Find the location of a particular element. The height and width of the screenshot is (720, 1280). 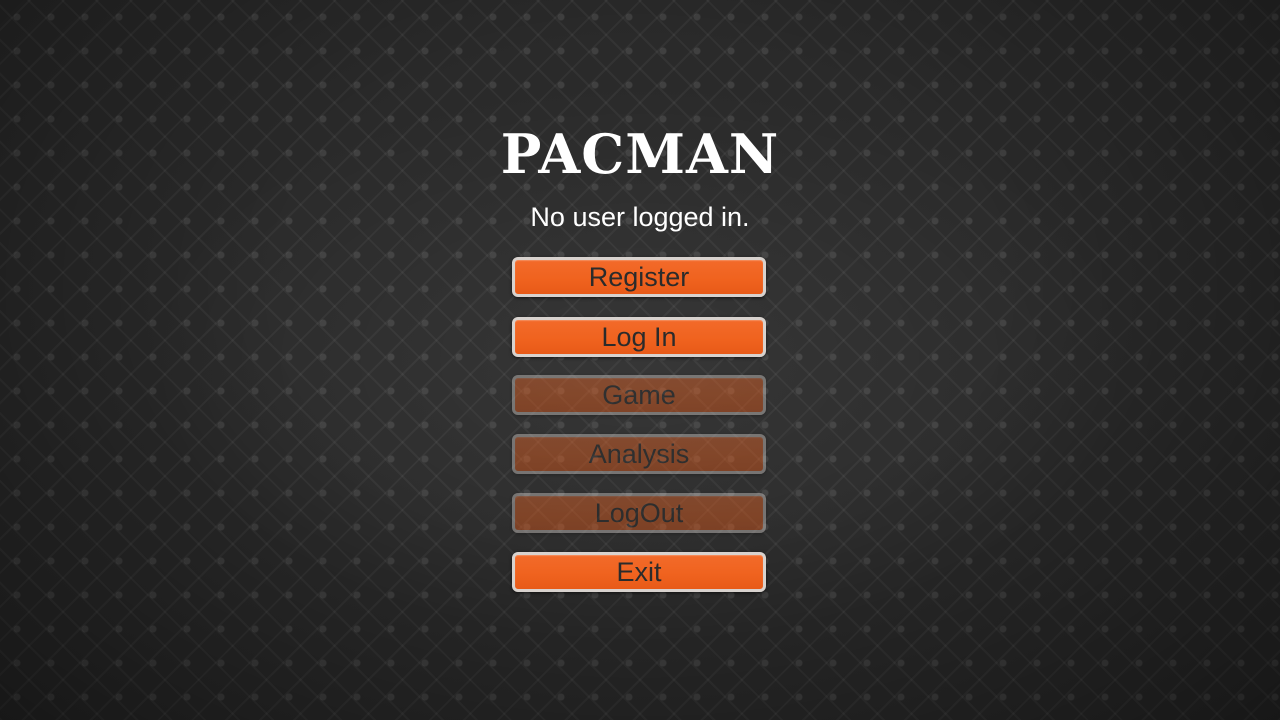

login-status-text: No user logged in. is located at coordinates (640, 217).